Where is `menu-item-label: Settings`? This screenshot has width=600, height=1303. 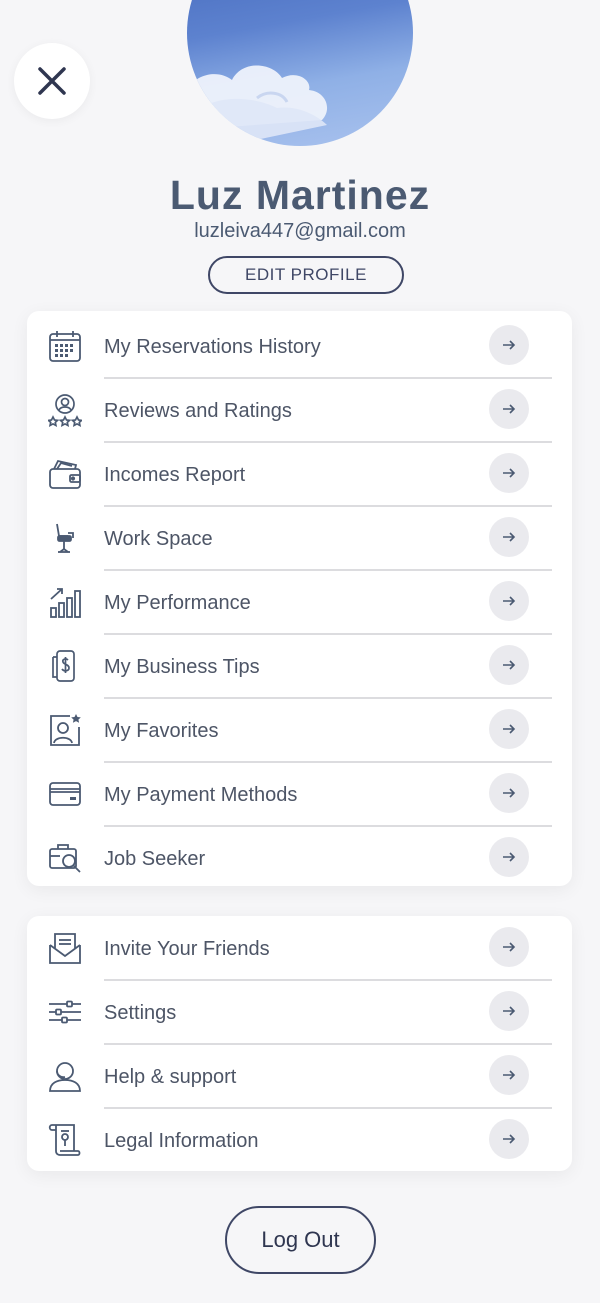
menu-item-label: Settings is located at coordinates (140, 1013).